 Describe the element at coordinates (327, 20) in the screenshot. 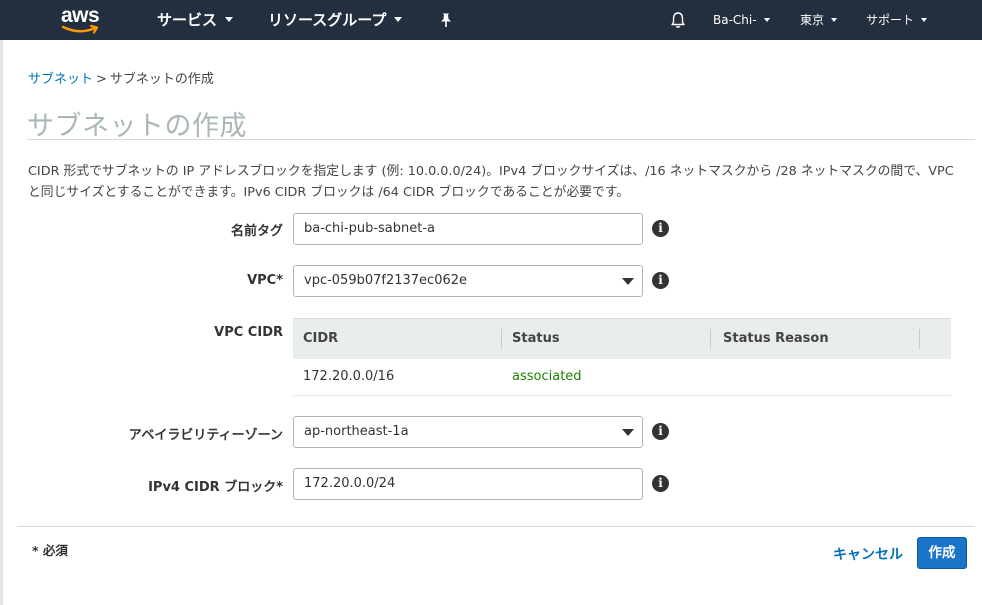

I see `resource-groups-label: リソースグループ` at that location.